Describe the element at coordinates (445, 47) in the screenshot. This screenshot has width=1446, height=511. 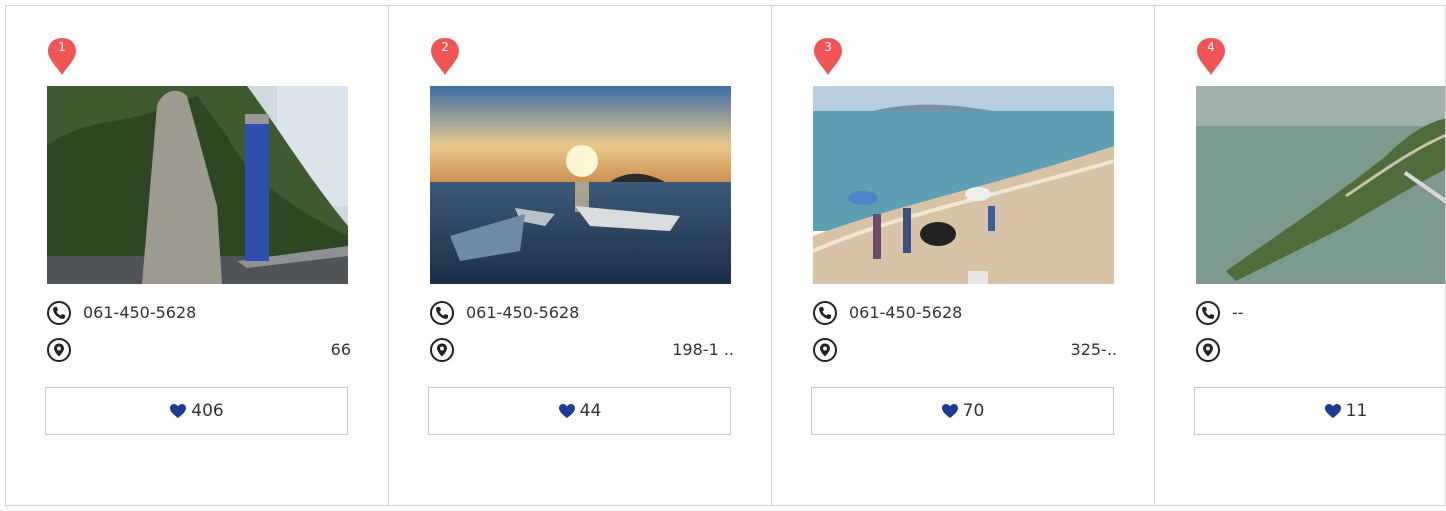
I see `rank-number: 2` at that location.